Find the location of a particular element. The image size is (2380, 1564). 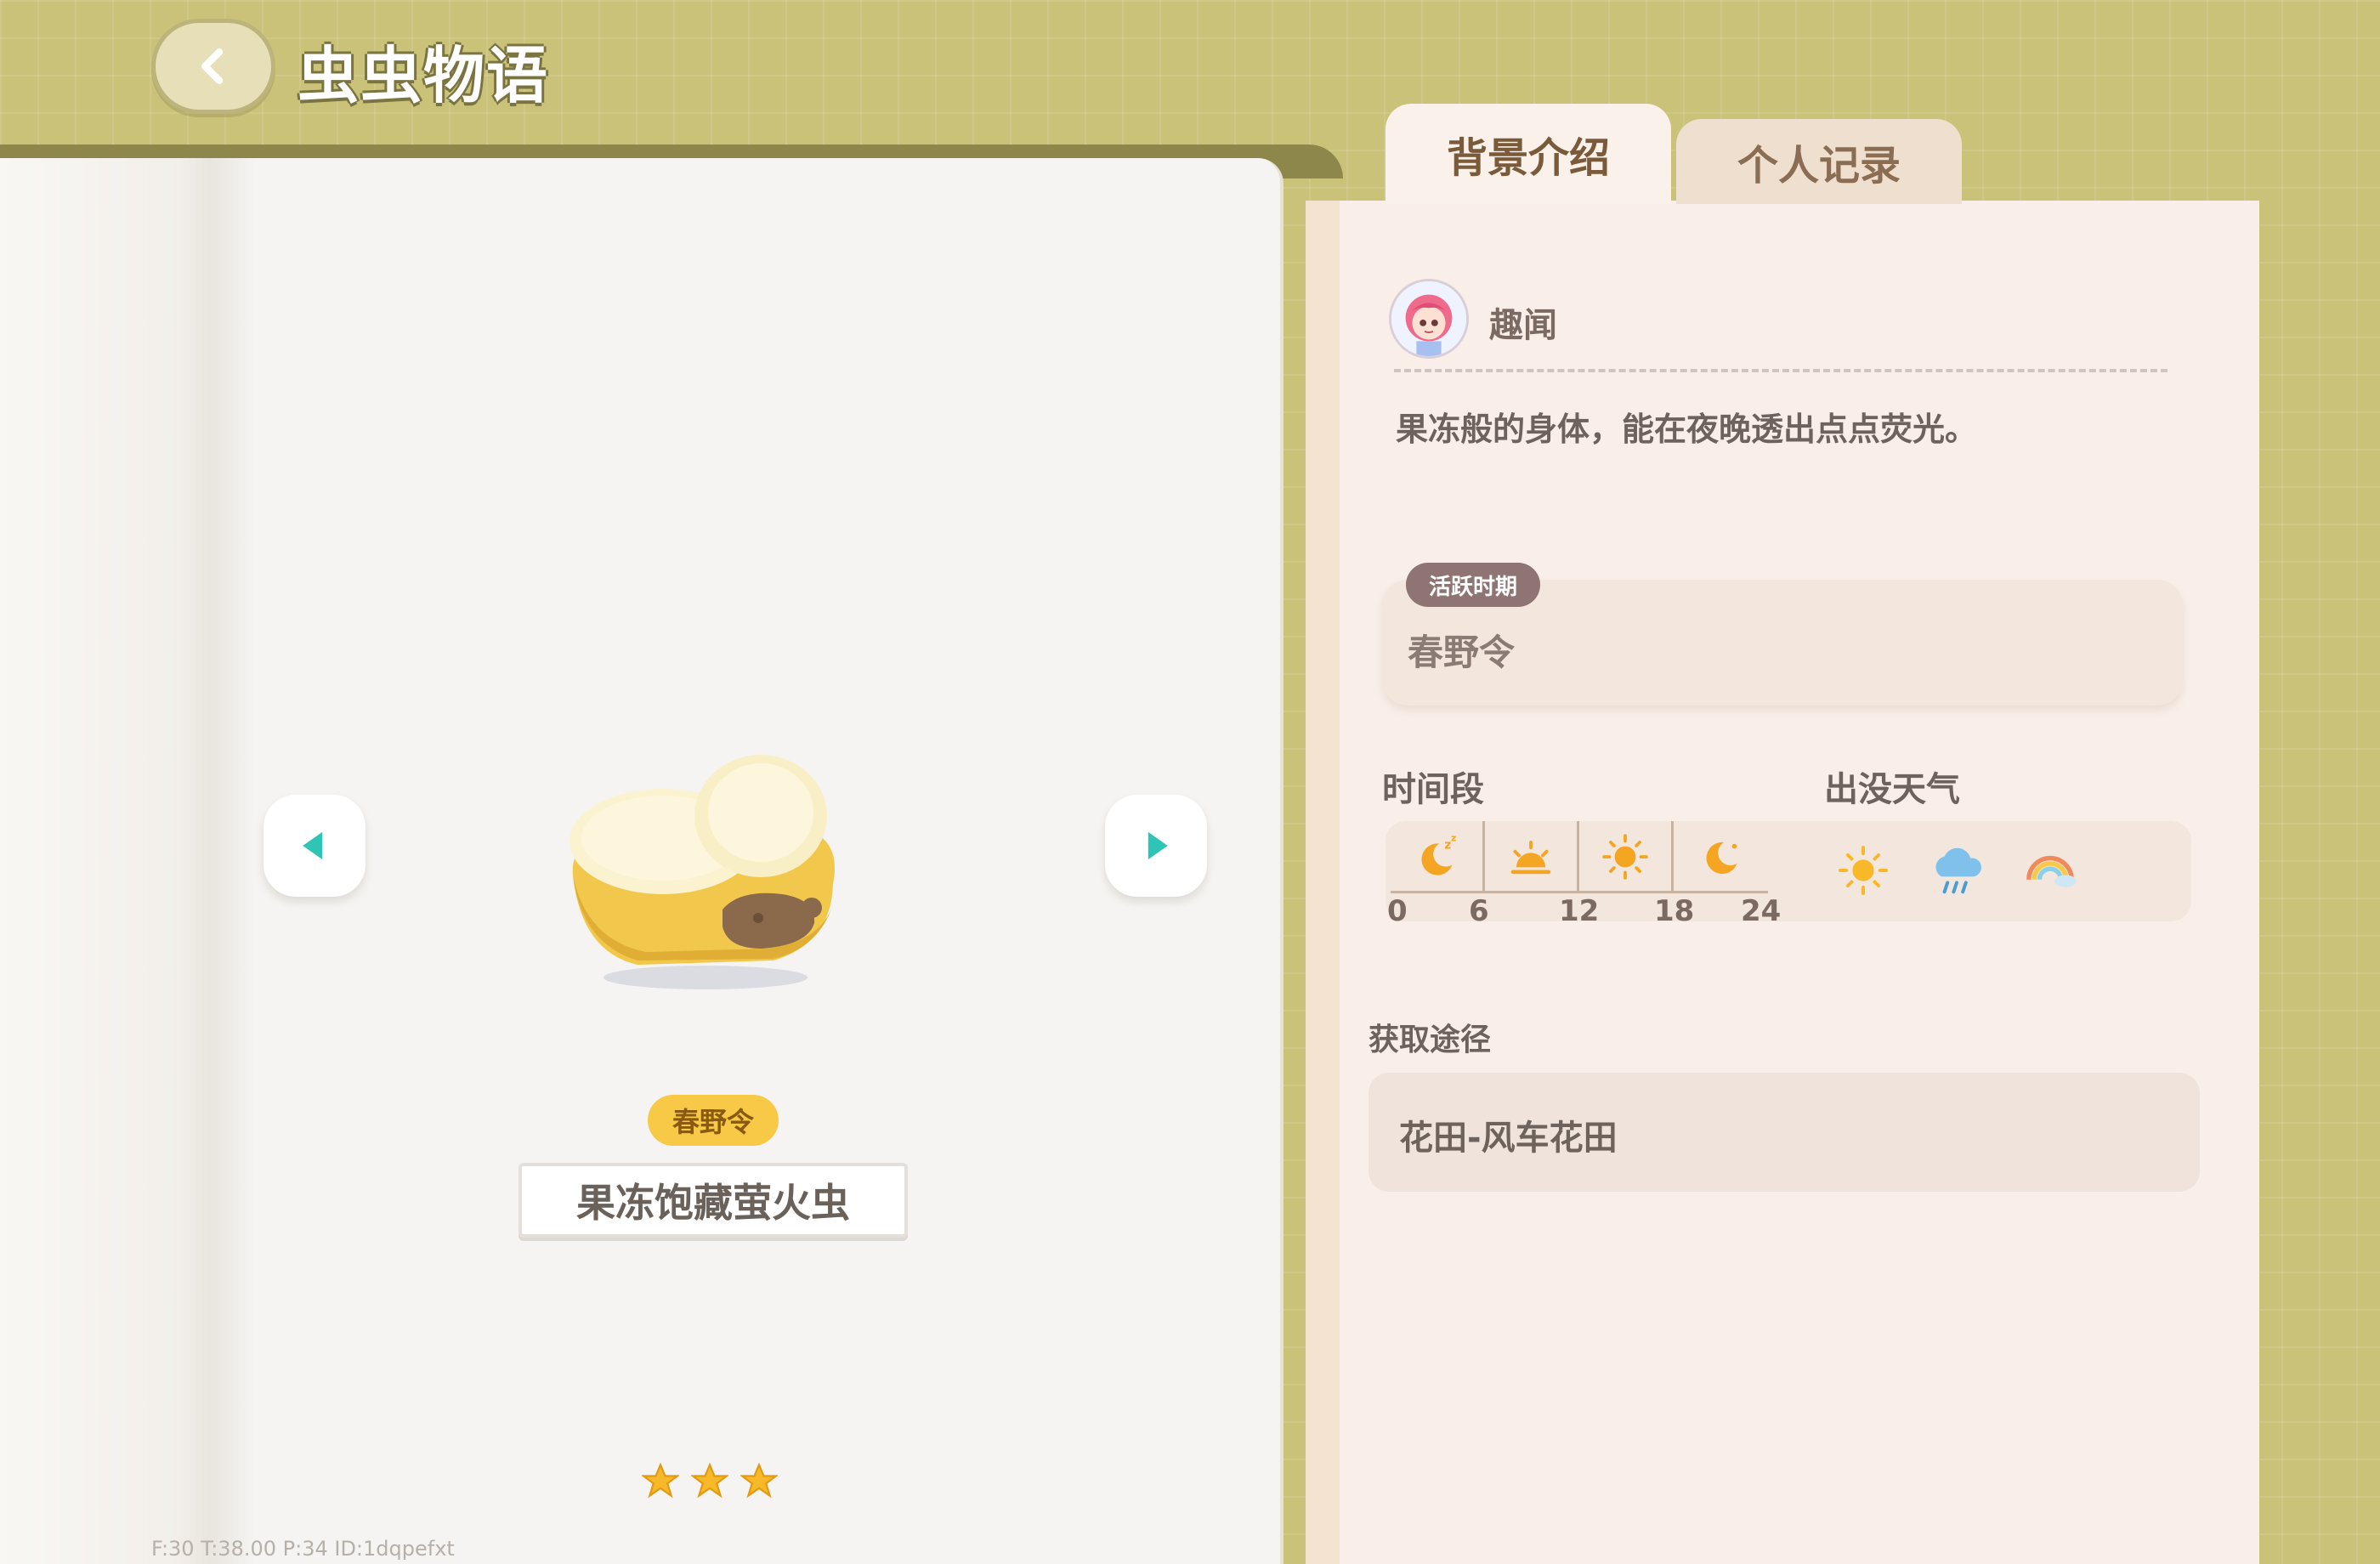

sunny-icon is located at coordinates (1863, 871).